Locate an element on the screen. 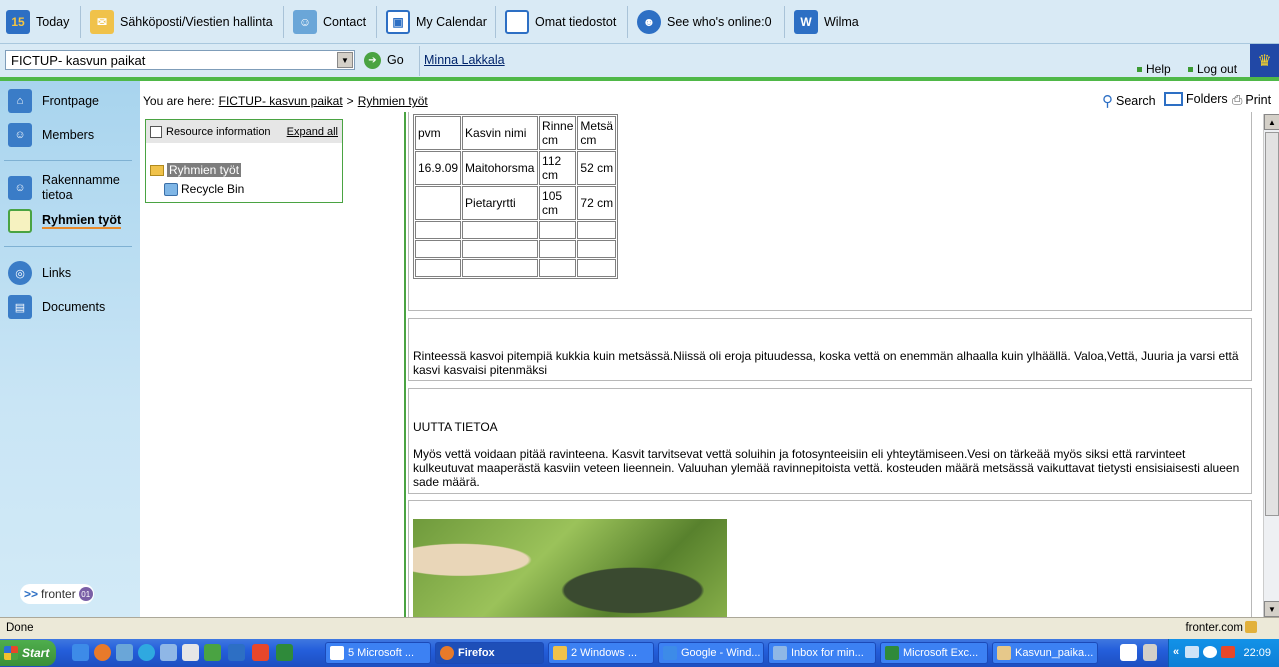 This screenshot has height=667, width=1279. calendar-button: ▣ My Calendar is located at coordinates (436, 22).